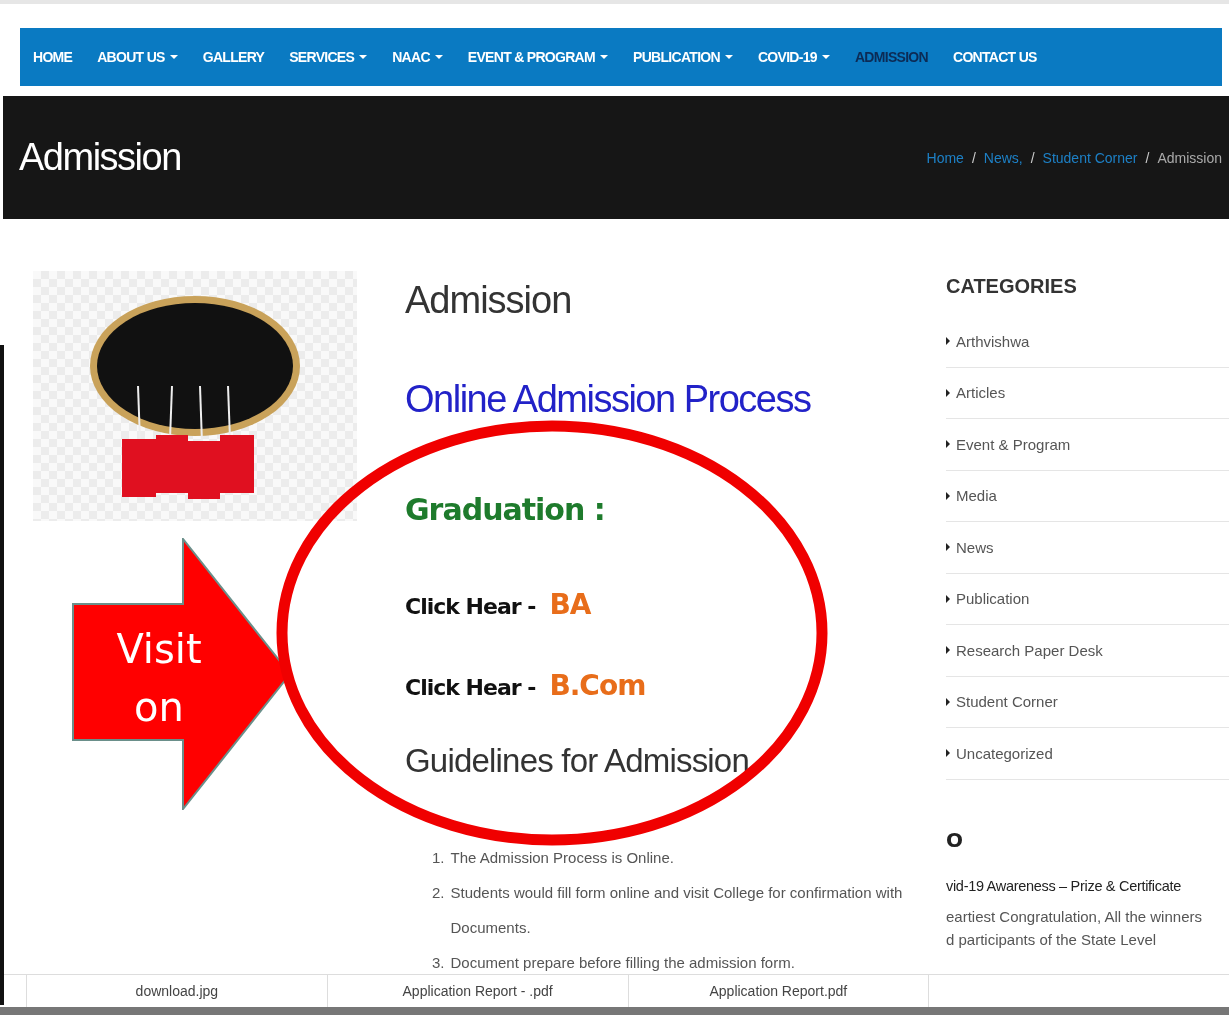 The height and width of the screenshot is (1015, 1229). What do you see at coordinates (1087, 599) in the screenshot?
I see `category-link: Publication` at bounding box center [1087, 599].